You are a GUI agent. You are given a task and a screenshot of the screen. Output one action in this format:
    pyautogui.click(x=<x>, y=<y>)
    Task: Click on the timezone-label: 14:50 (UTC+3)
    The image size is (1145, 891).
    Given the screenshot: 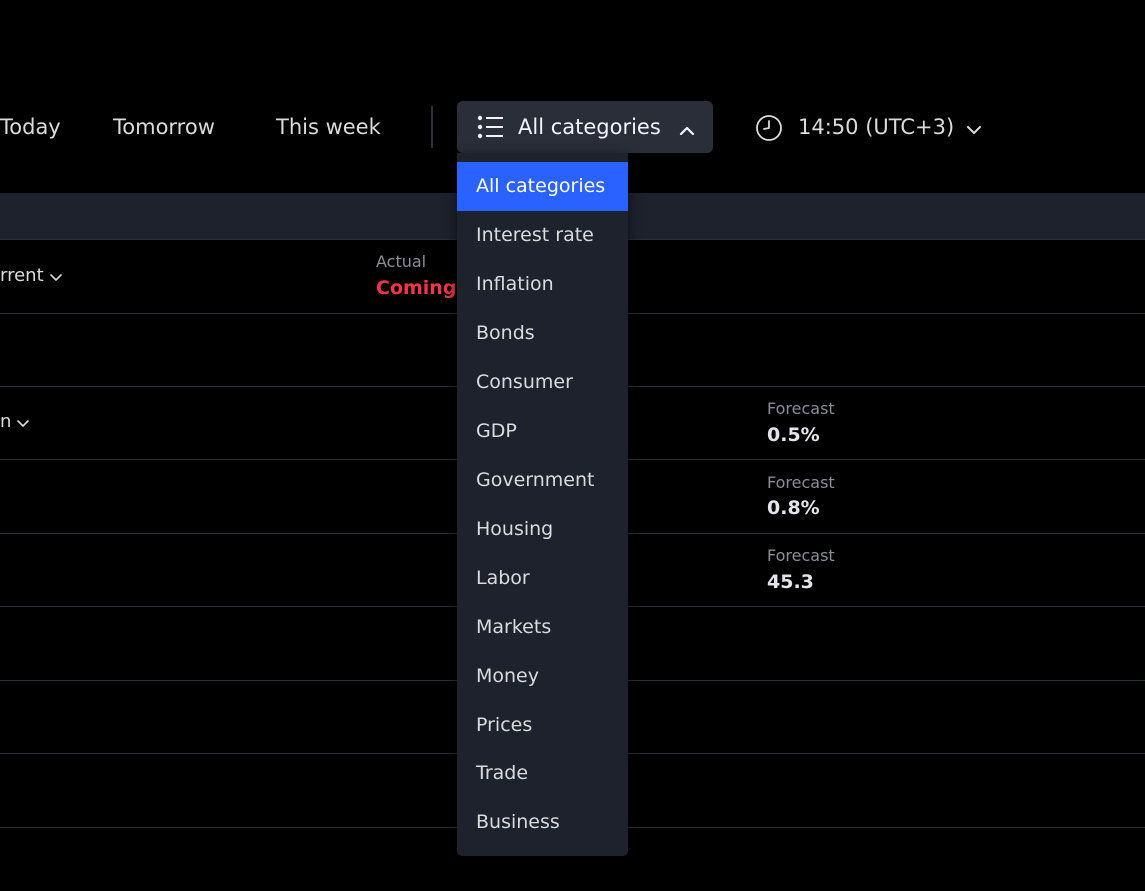 What is the action you would take?
    pyautogui.click(x=876, y=127)
    